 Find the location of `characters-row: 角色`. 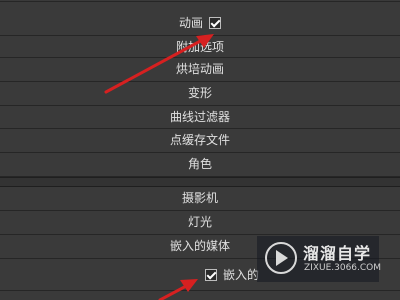

characters-row: 角色 is located at coordinates (200, 165).